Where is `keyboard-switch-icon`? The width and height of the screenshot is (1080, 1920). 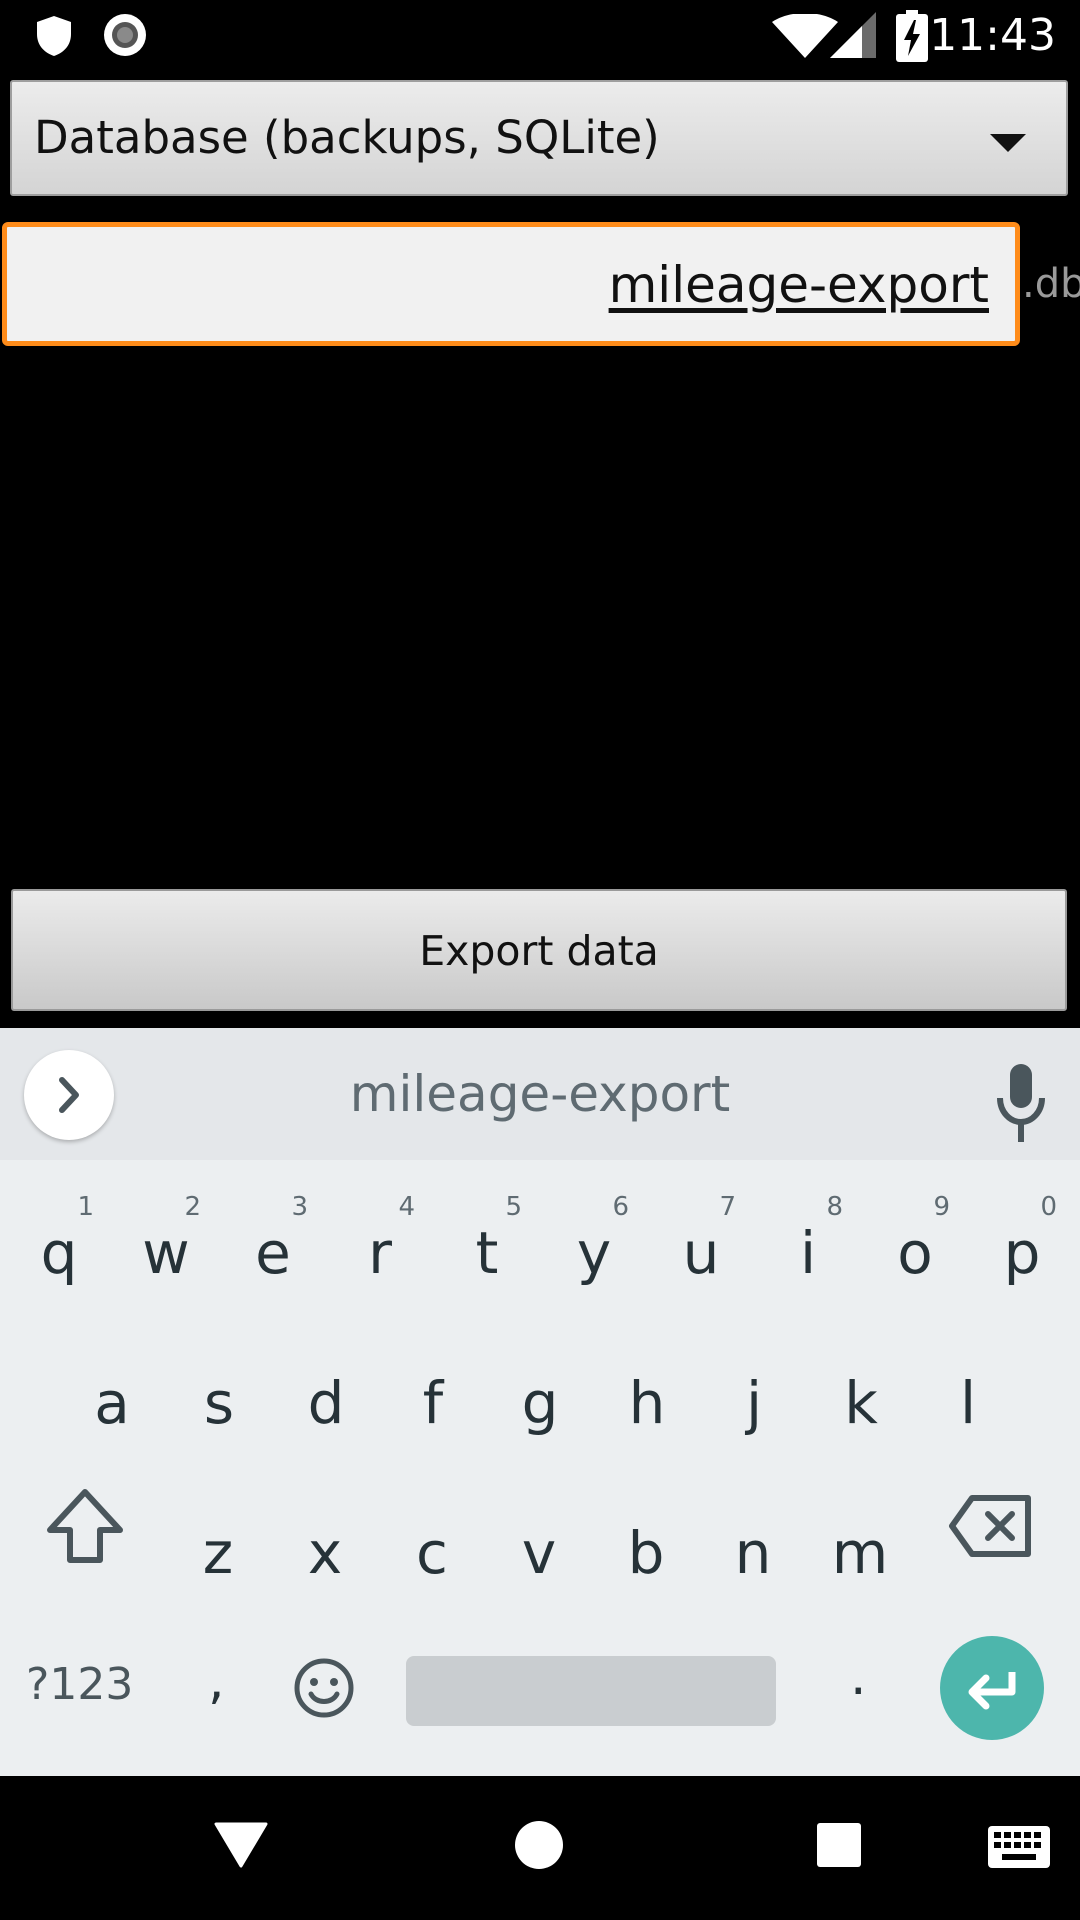 keyboard-switch-icon is located at coordinates (1019, 1847).